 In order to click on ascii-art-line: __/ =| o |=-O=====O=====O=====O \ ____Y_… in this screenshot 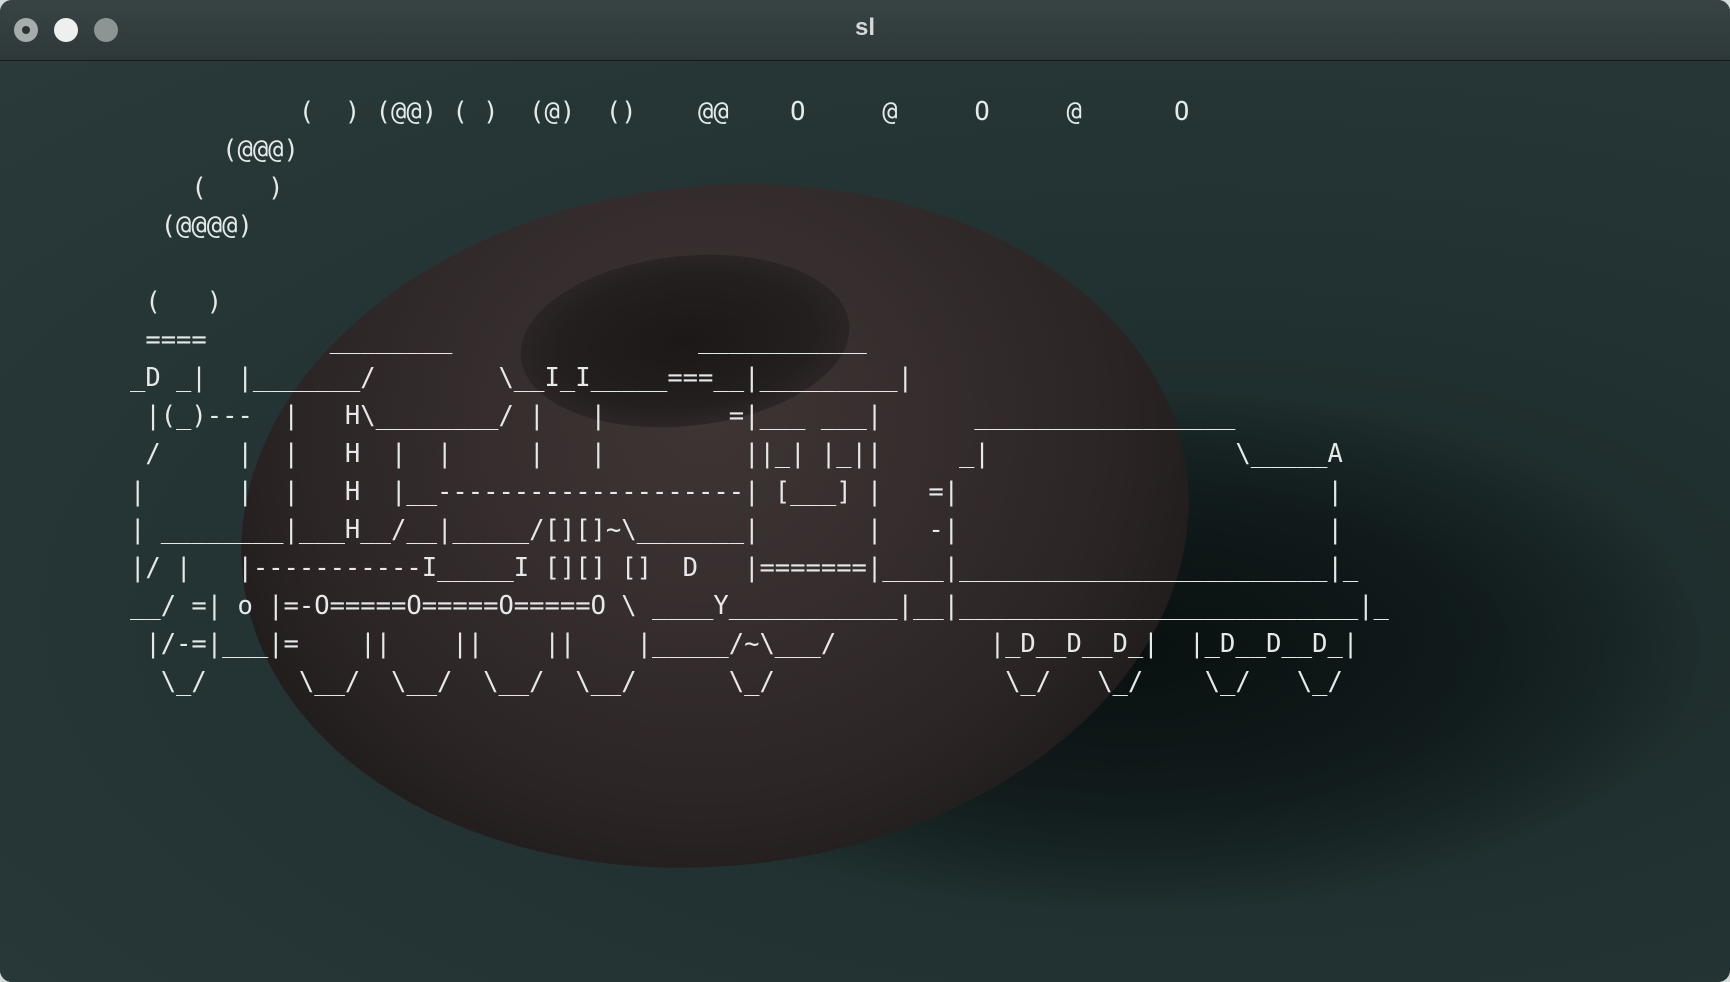, I will do `click(759, 606)`.